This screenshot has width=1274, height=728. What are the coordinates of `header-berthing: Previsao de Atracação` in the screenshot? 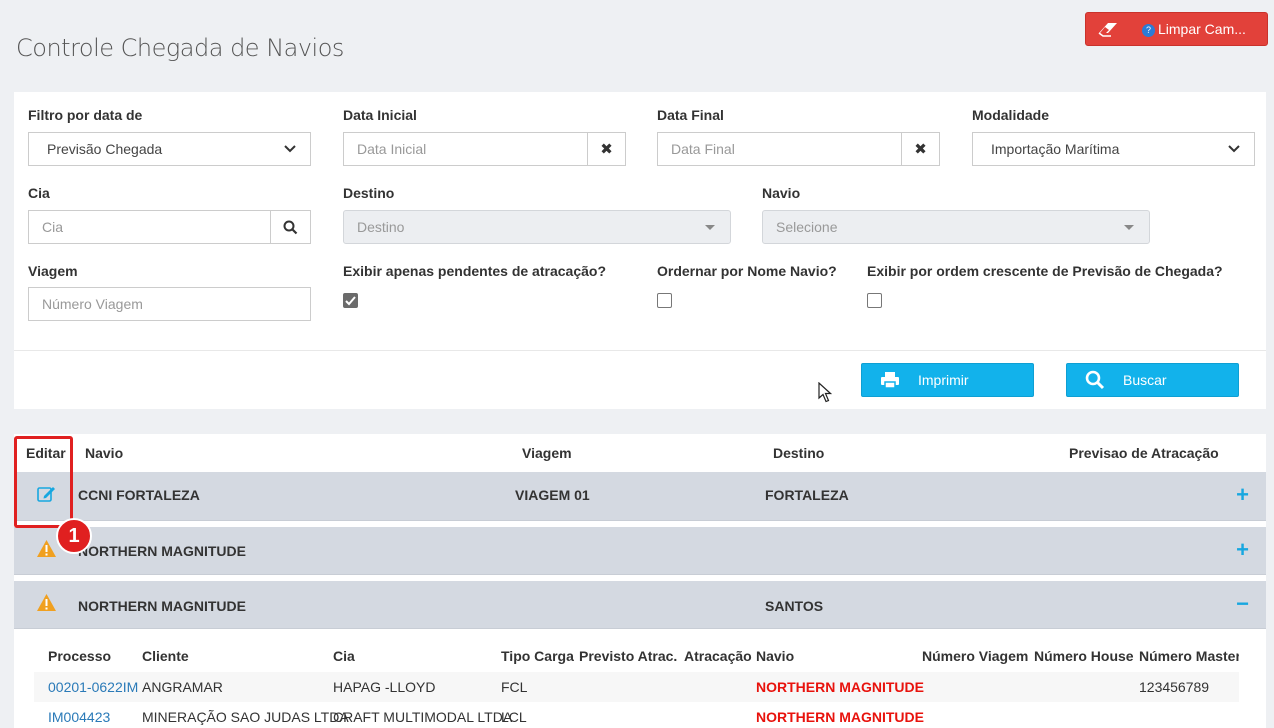 It's located at (1144, 453).